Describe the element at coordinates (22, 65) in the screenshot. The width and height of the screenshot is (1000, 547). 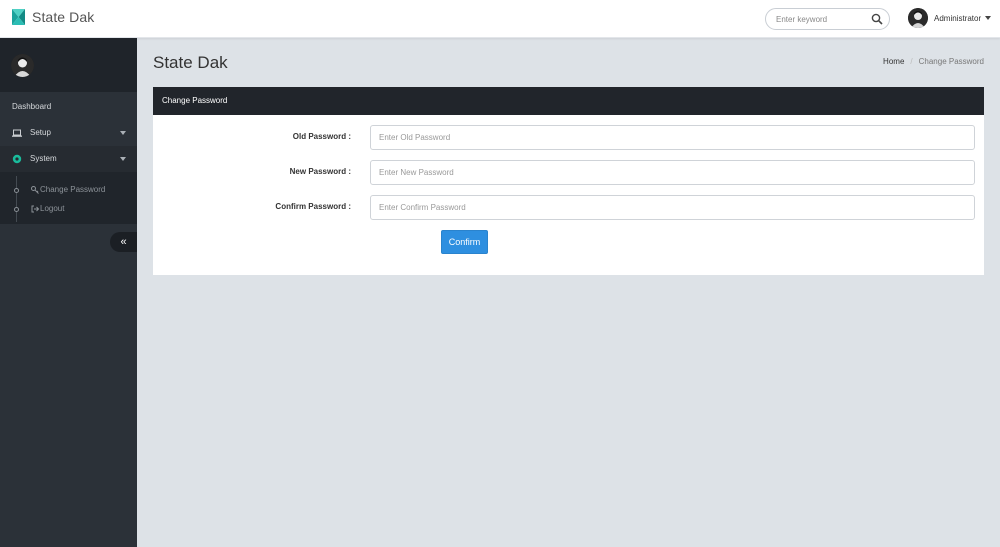
I see `sidebar-avatar` at that location.